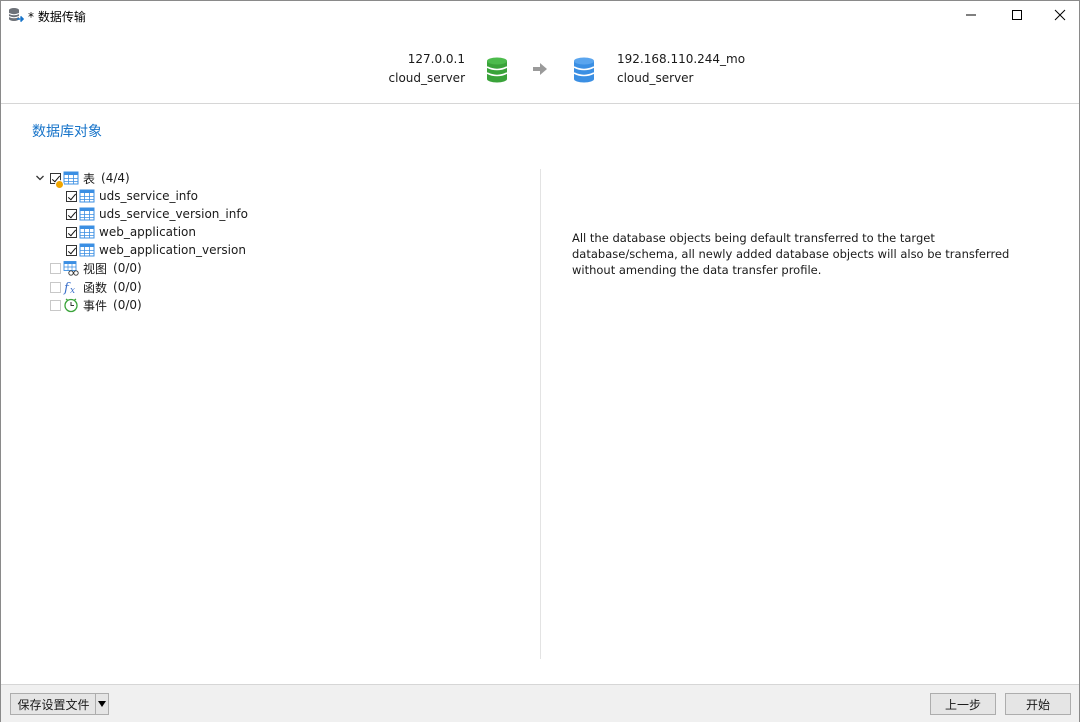 This screenshot has width=1080, height=722. What do you see at coordinates (1038, 704) in the screenshot?
I see `start-button: 开始` at bounding box center [1038, 704].